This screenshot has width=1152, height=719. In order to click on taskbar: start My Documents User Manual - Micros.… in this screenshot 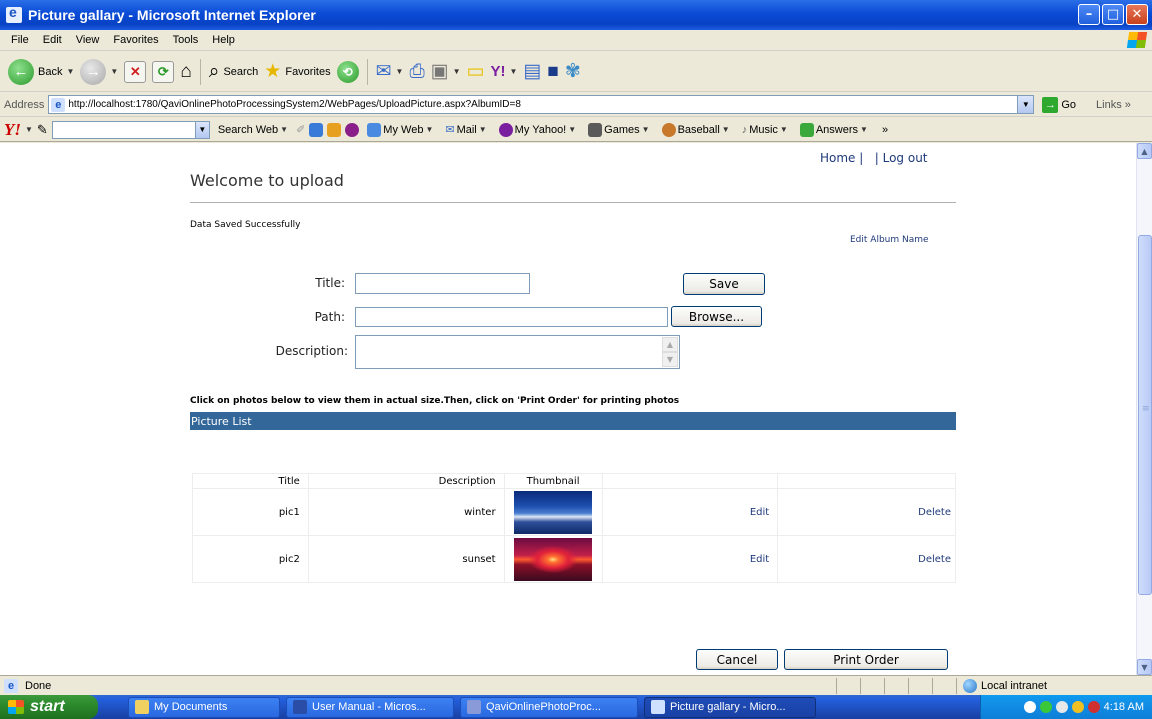, I will do `click(576, 707)`.